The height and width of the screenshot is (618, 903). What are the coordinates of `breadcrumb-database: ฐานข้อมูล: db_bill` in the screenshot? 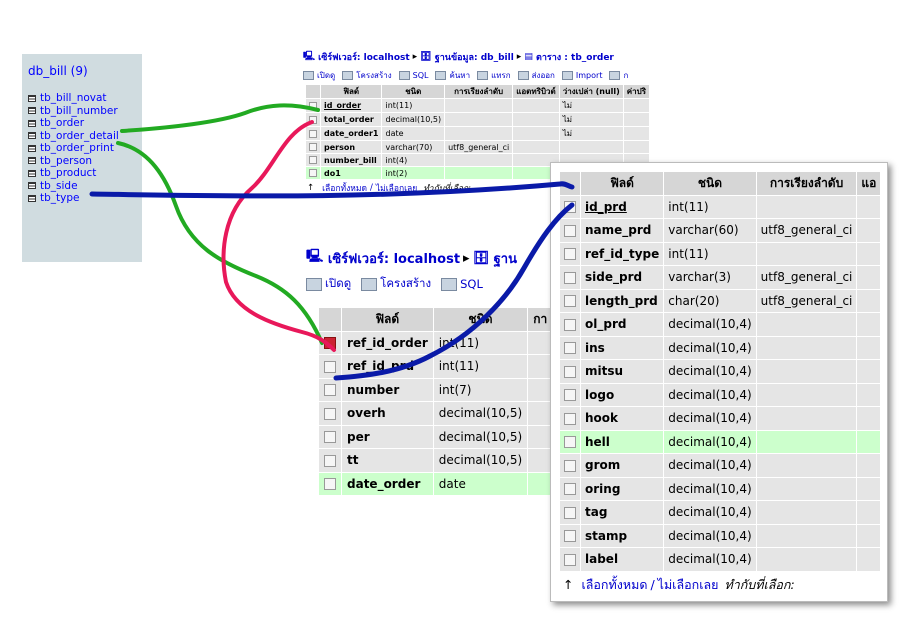 It's located at (474, 57).